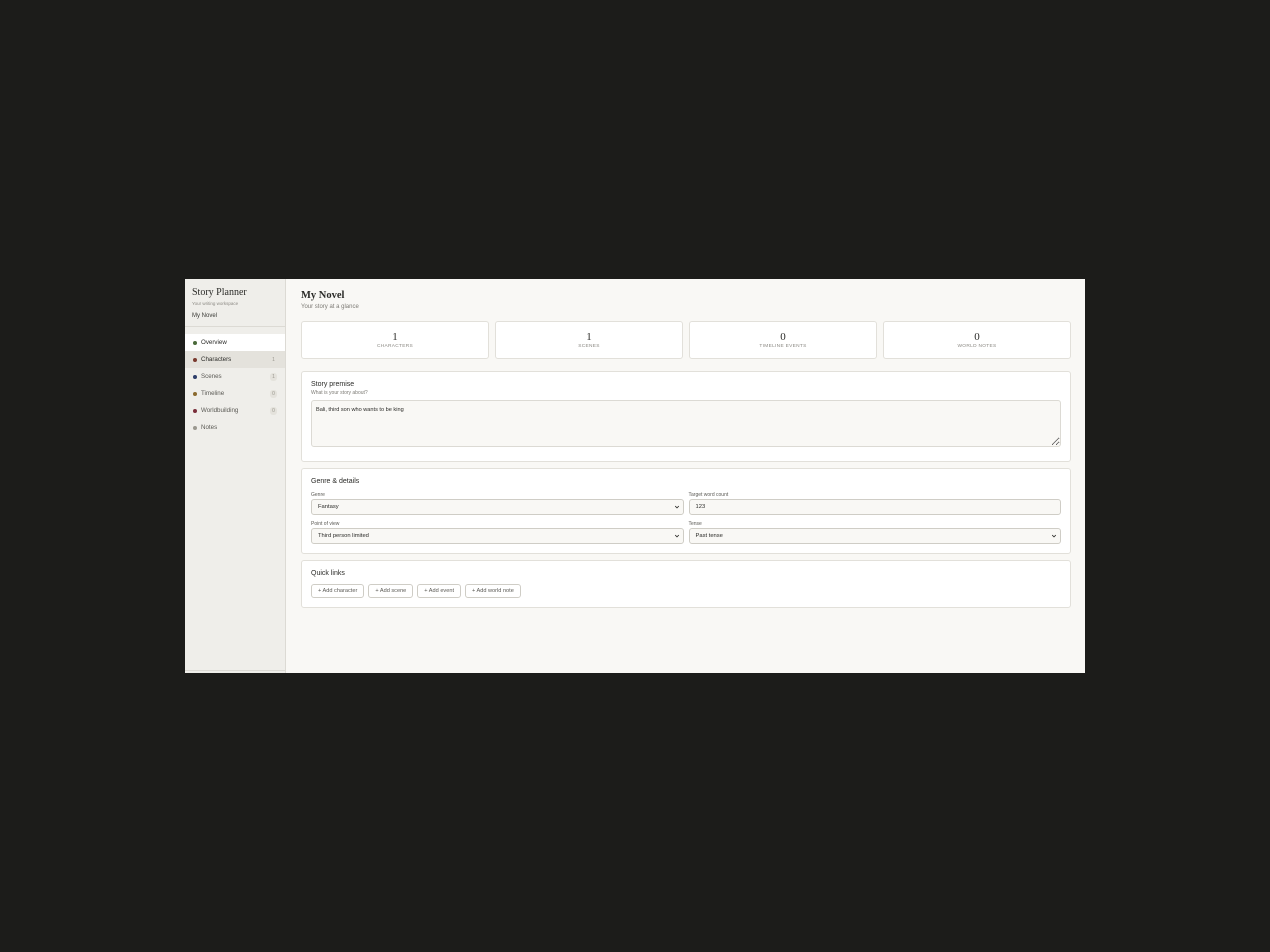 The image size is (1270, 952). Describe the element at coordinates (235, 359) in the screenshot. I see `sidebar-item-characters: Characters 1` at that location.